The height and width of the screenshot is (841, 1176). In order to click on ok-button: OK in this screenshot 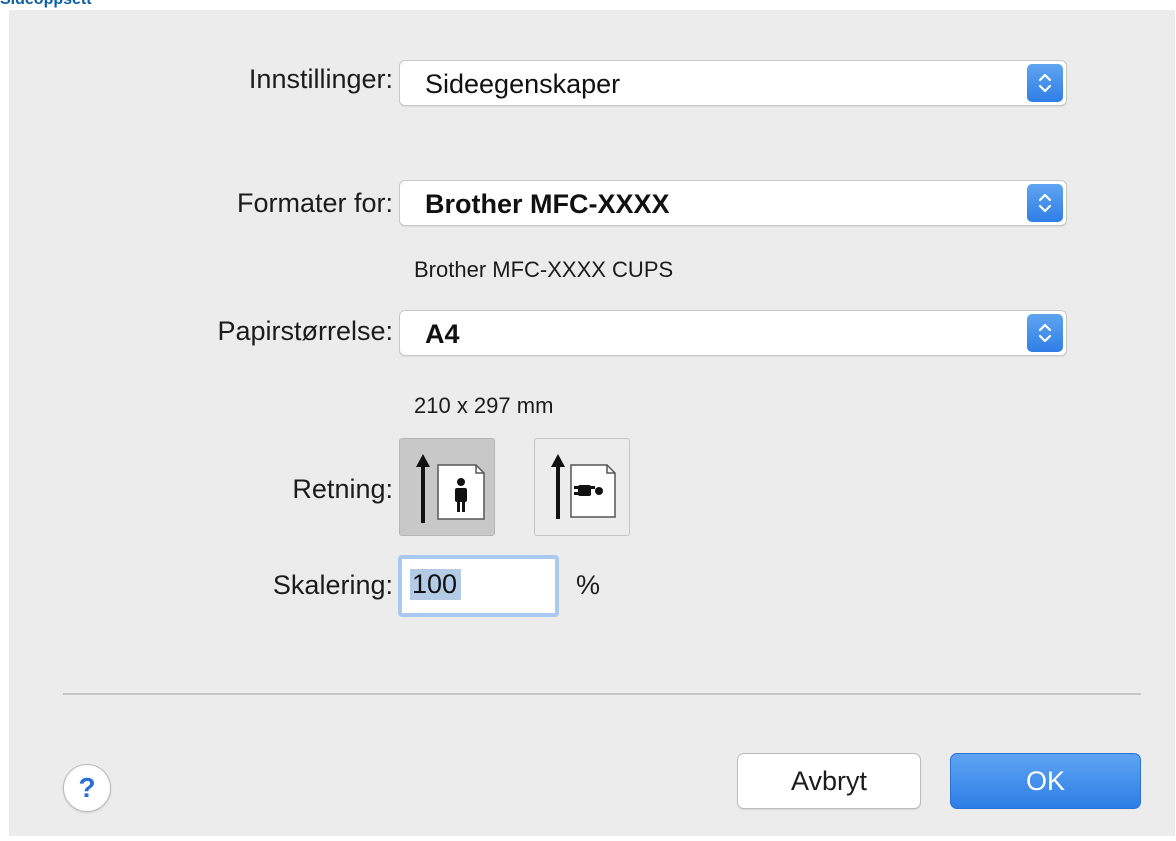, I will do `click(1045, 781)`.